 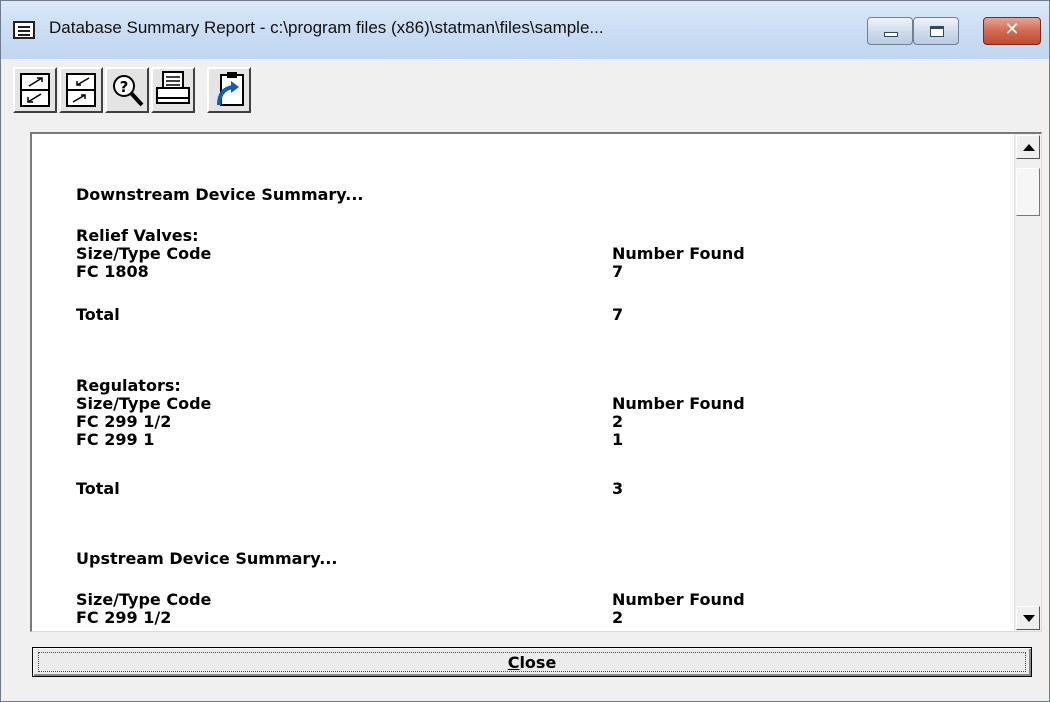 I want to click on close-label-rest: lose, so click(x=538, y=662).